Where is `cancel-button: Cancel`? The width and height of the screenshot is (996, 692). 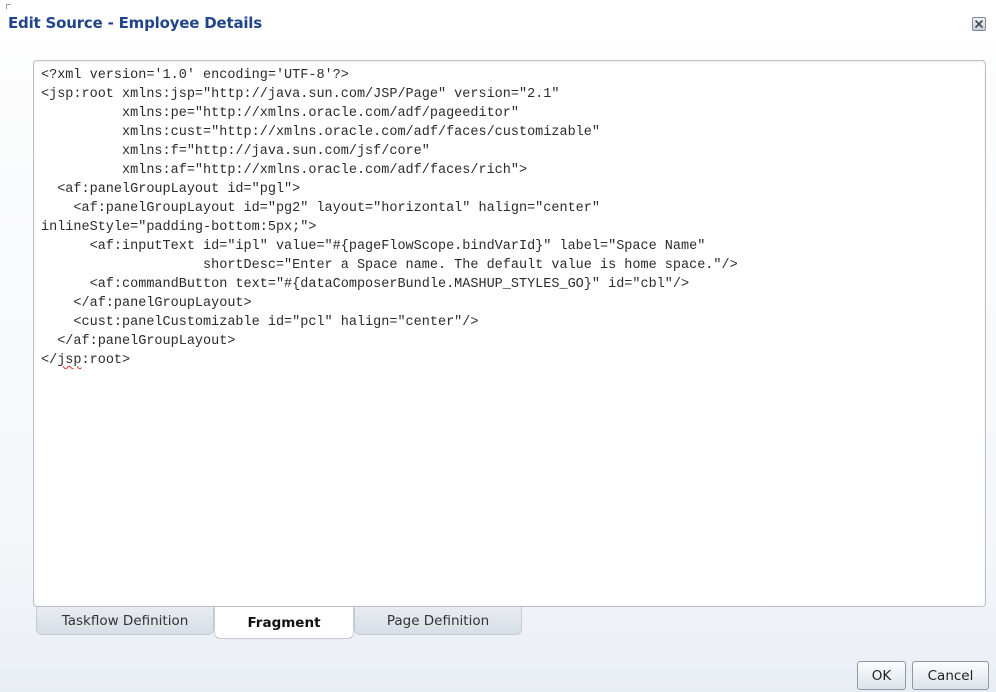
cancel-button: Cancel is located at coordinates (950, 675).